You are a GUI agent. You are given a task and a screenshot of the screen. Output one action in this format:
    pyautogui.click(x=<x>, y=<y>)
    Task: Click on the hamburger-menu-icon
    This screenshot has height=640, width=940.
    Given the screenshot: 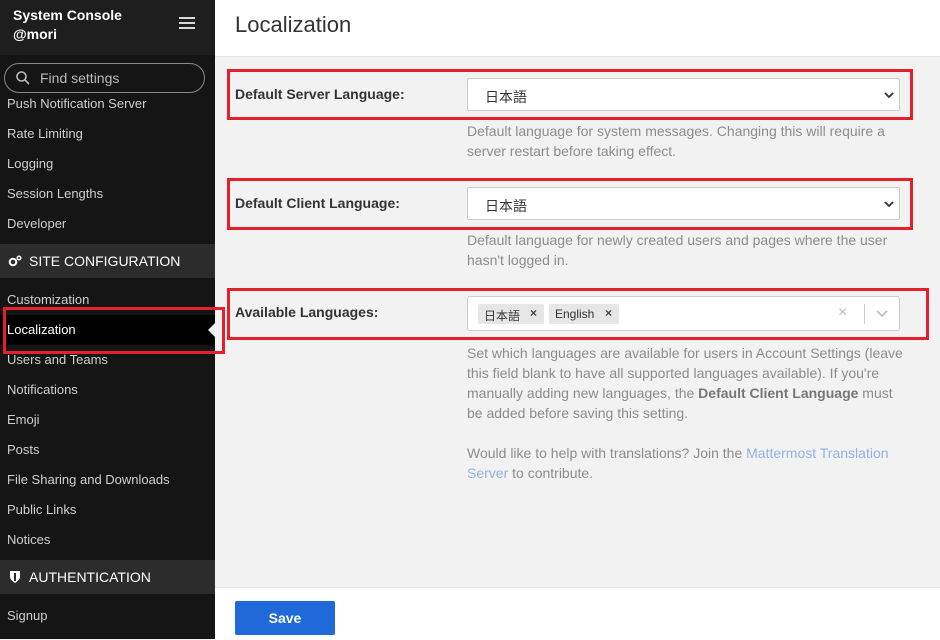 What is the action you would take?
    pyautogui.click(x=187, y=23)
    